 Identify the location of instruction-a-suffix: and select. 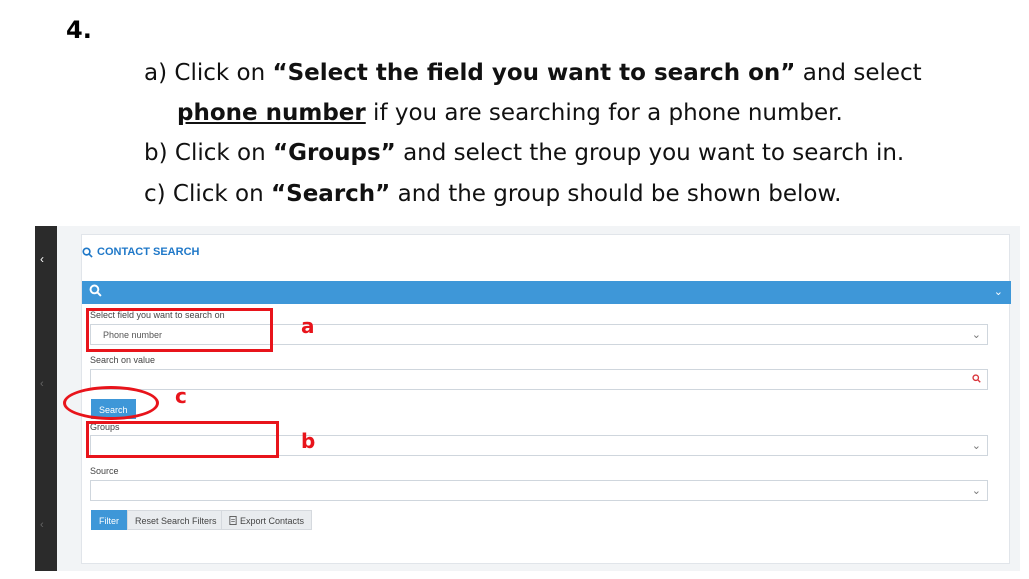
(858, 73).